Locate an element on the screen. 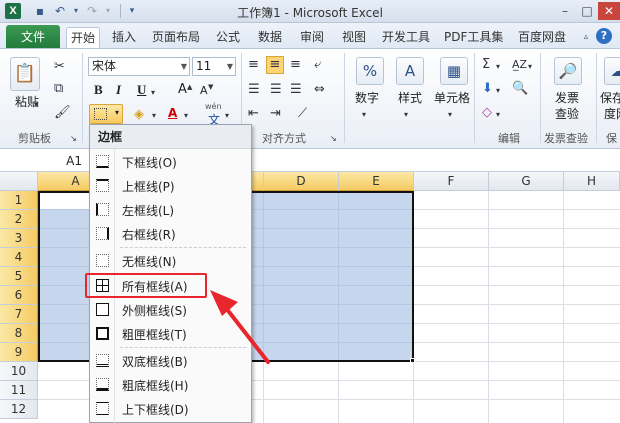 Image resolution: width=620 pixels, height=423 pixels. annotation-arrow is located at coordinates (240, 327).